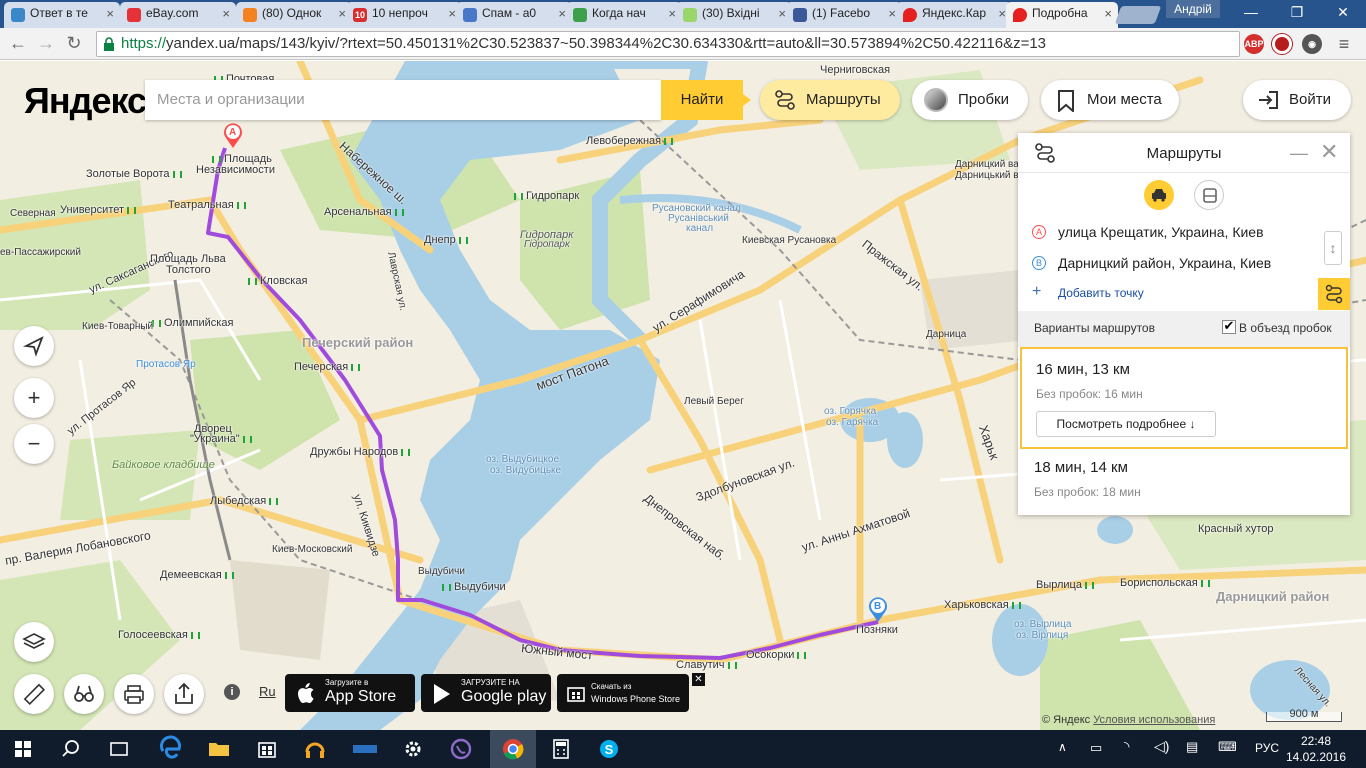 This screenshot has height=768, width=1366. I want to click on map-label: Независимости, so click(235, 170).